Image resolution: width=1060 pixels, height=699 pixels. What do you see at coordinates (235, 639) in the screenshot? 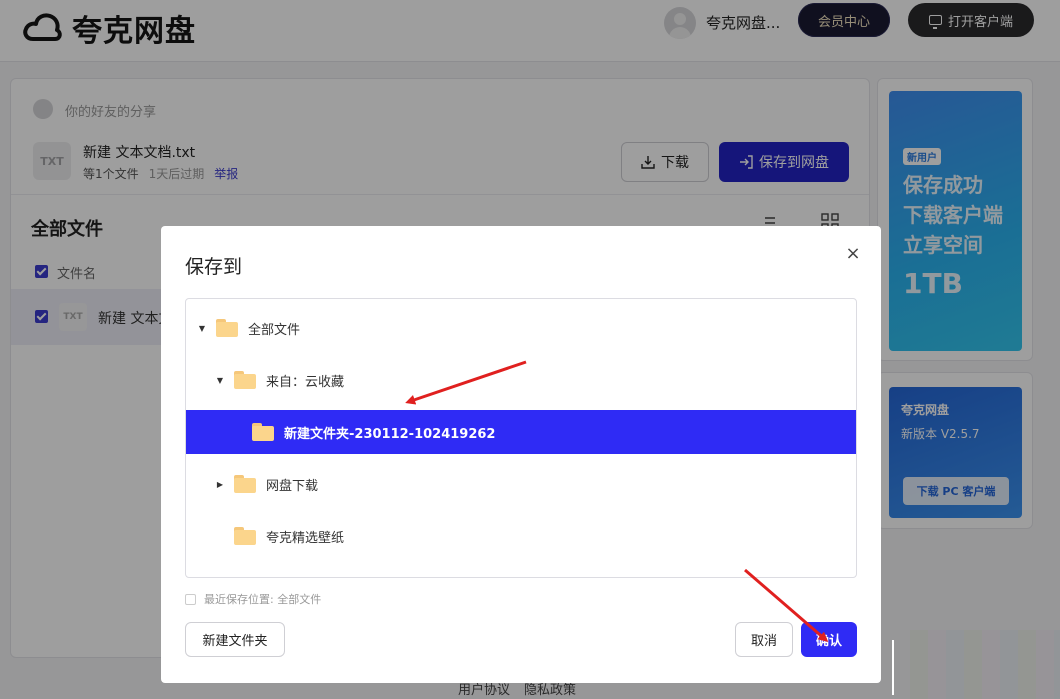
I see `new-folder-button: 新建文件夹` at bounding box center [235, 639].